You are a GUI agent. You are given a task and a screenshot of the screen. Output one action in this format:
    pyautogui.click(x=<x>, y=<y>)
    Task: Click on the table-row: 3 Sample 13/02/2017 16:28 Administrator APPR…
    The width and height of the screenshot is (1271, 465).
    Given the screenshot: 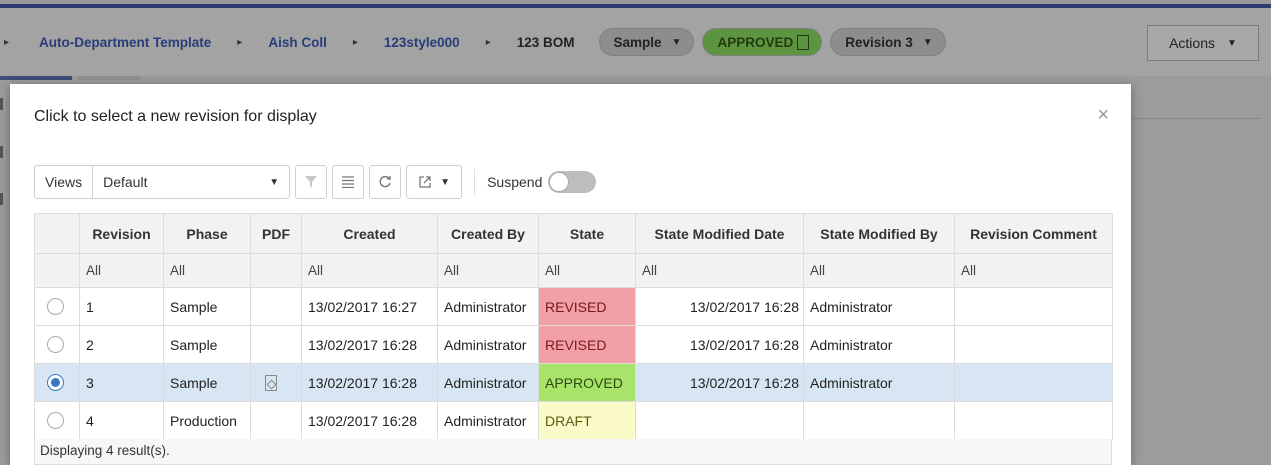 What is the action you would take?
    pyautogui.click(x=573, y=382)
    